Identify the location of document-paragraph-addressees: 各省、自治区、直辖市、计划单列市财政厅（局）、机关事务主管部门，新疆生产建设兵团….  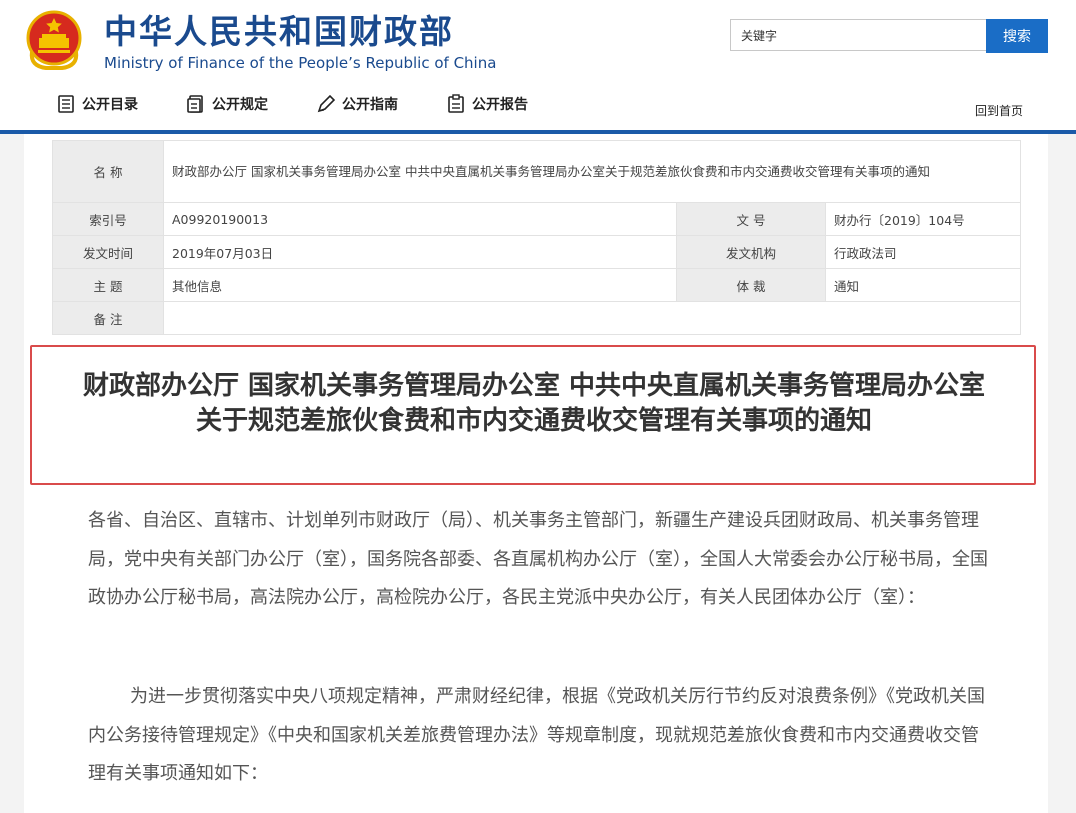
(538, 559).